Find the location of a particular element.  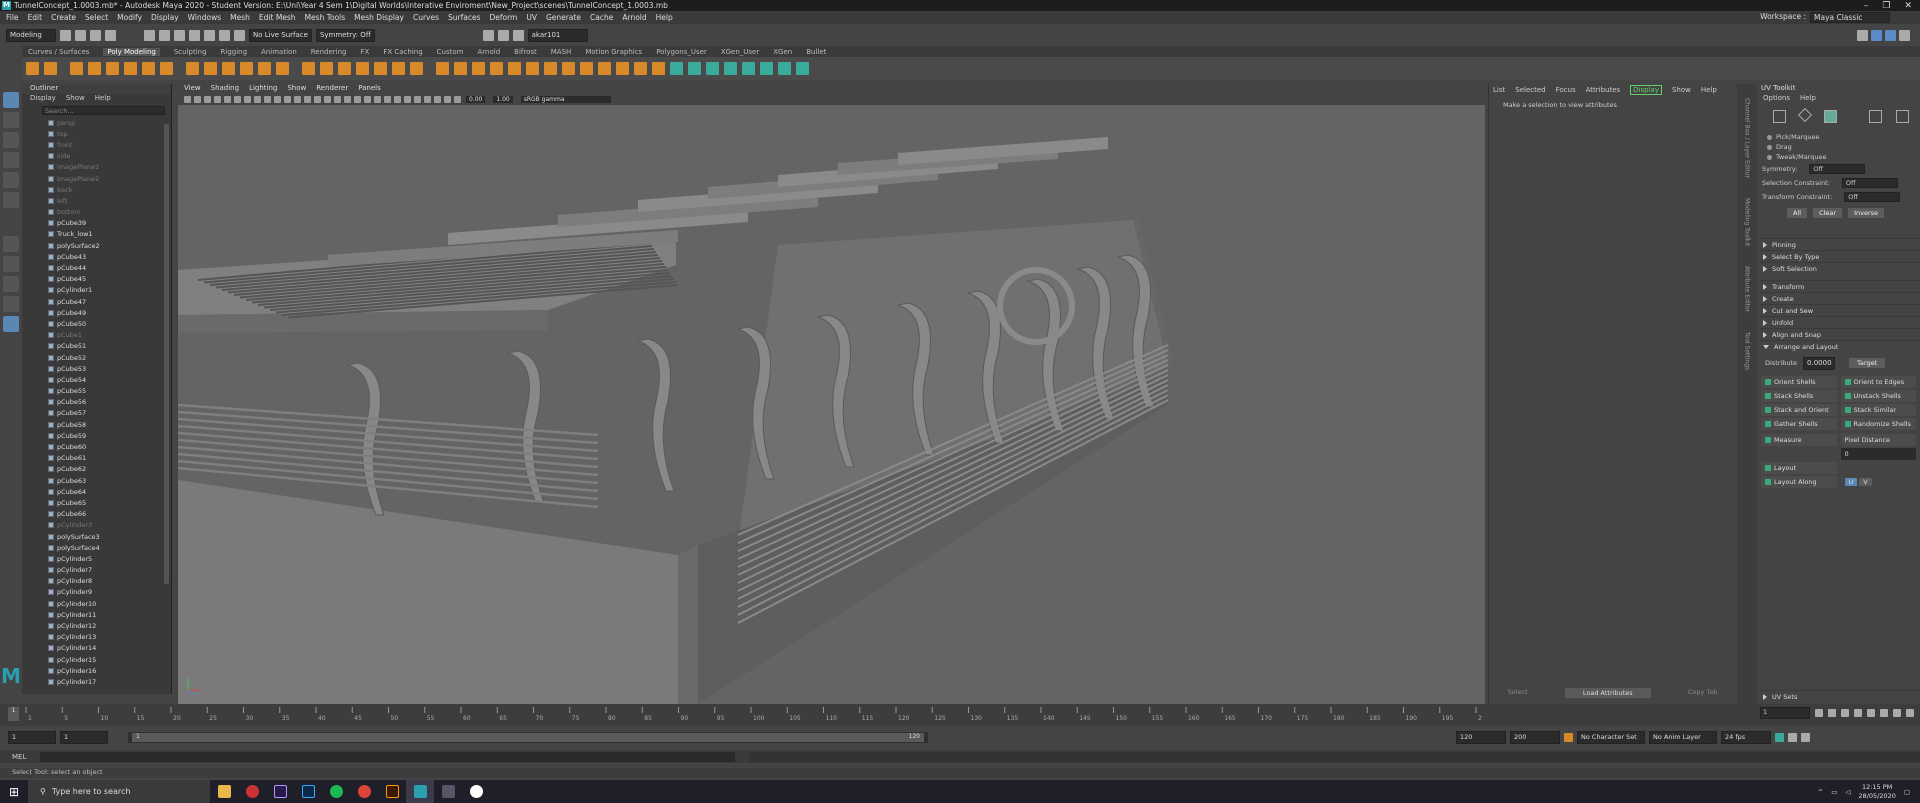

shelf-tab-fx-caching: FX Caching is located at coordinates (402, 52).